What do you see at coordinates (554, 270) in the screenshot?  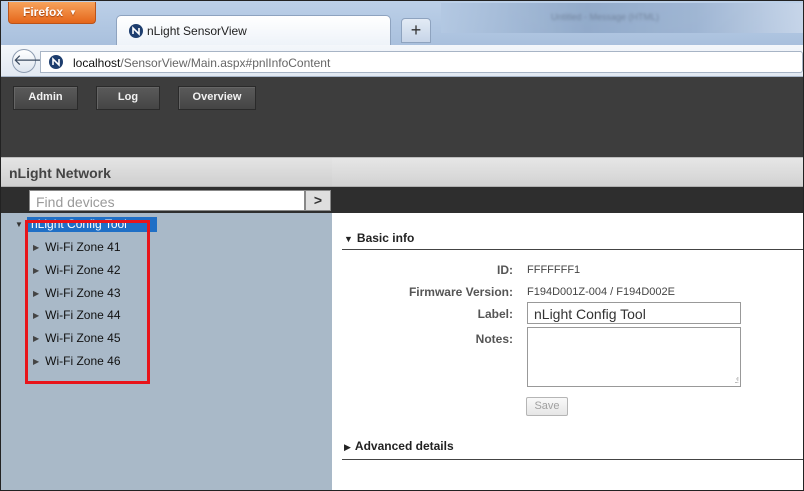 I see `id-value: FFFFFFF1` at bounding box center [554, 270].